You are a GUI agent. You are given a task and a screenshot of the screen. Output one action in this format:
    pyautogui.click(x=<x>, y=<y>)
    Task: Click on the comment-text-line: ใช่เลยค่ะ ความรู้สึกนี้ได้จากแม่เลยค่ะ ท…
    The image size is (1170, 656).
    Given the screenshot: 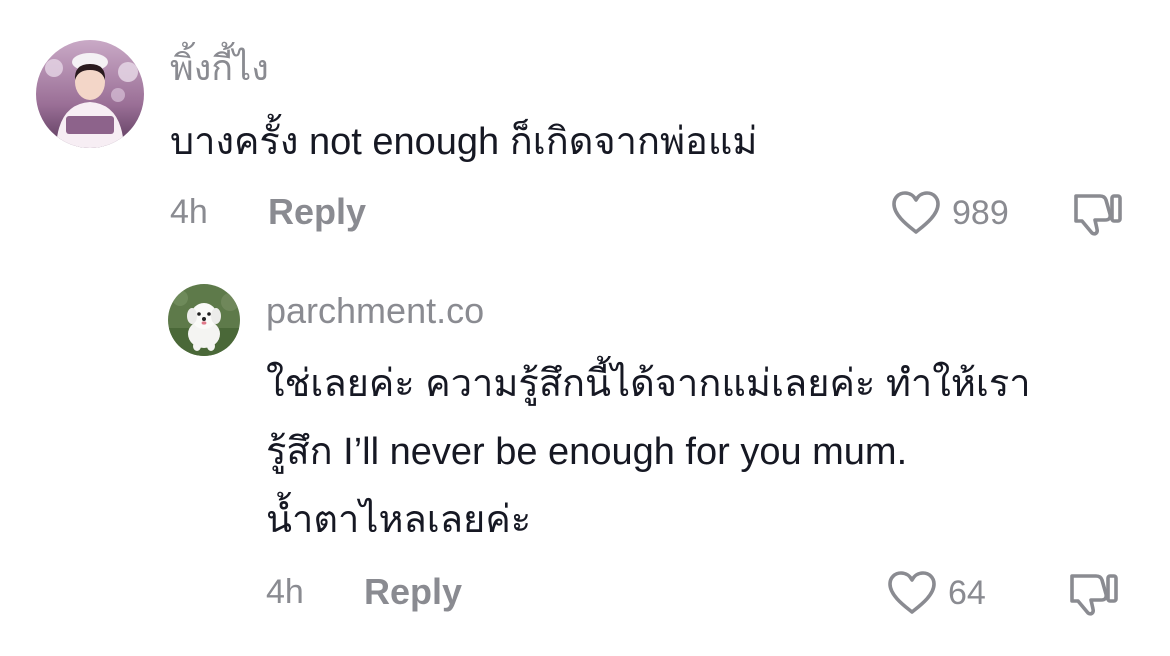 What is the action you would take?
    pyautogui.click(x=648, y=384)
    